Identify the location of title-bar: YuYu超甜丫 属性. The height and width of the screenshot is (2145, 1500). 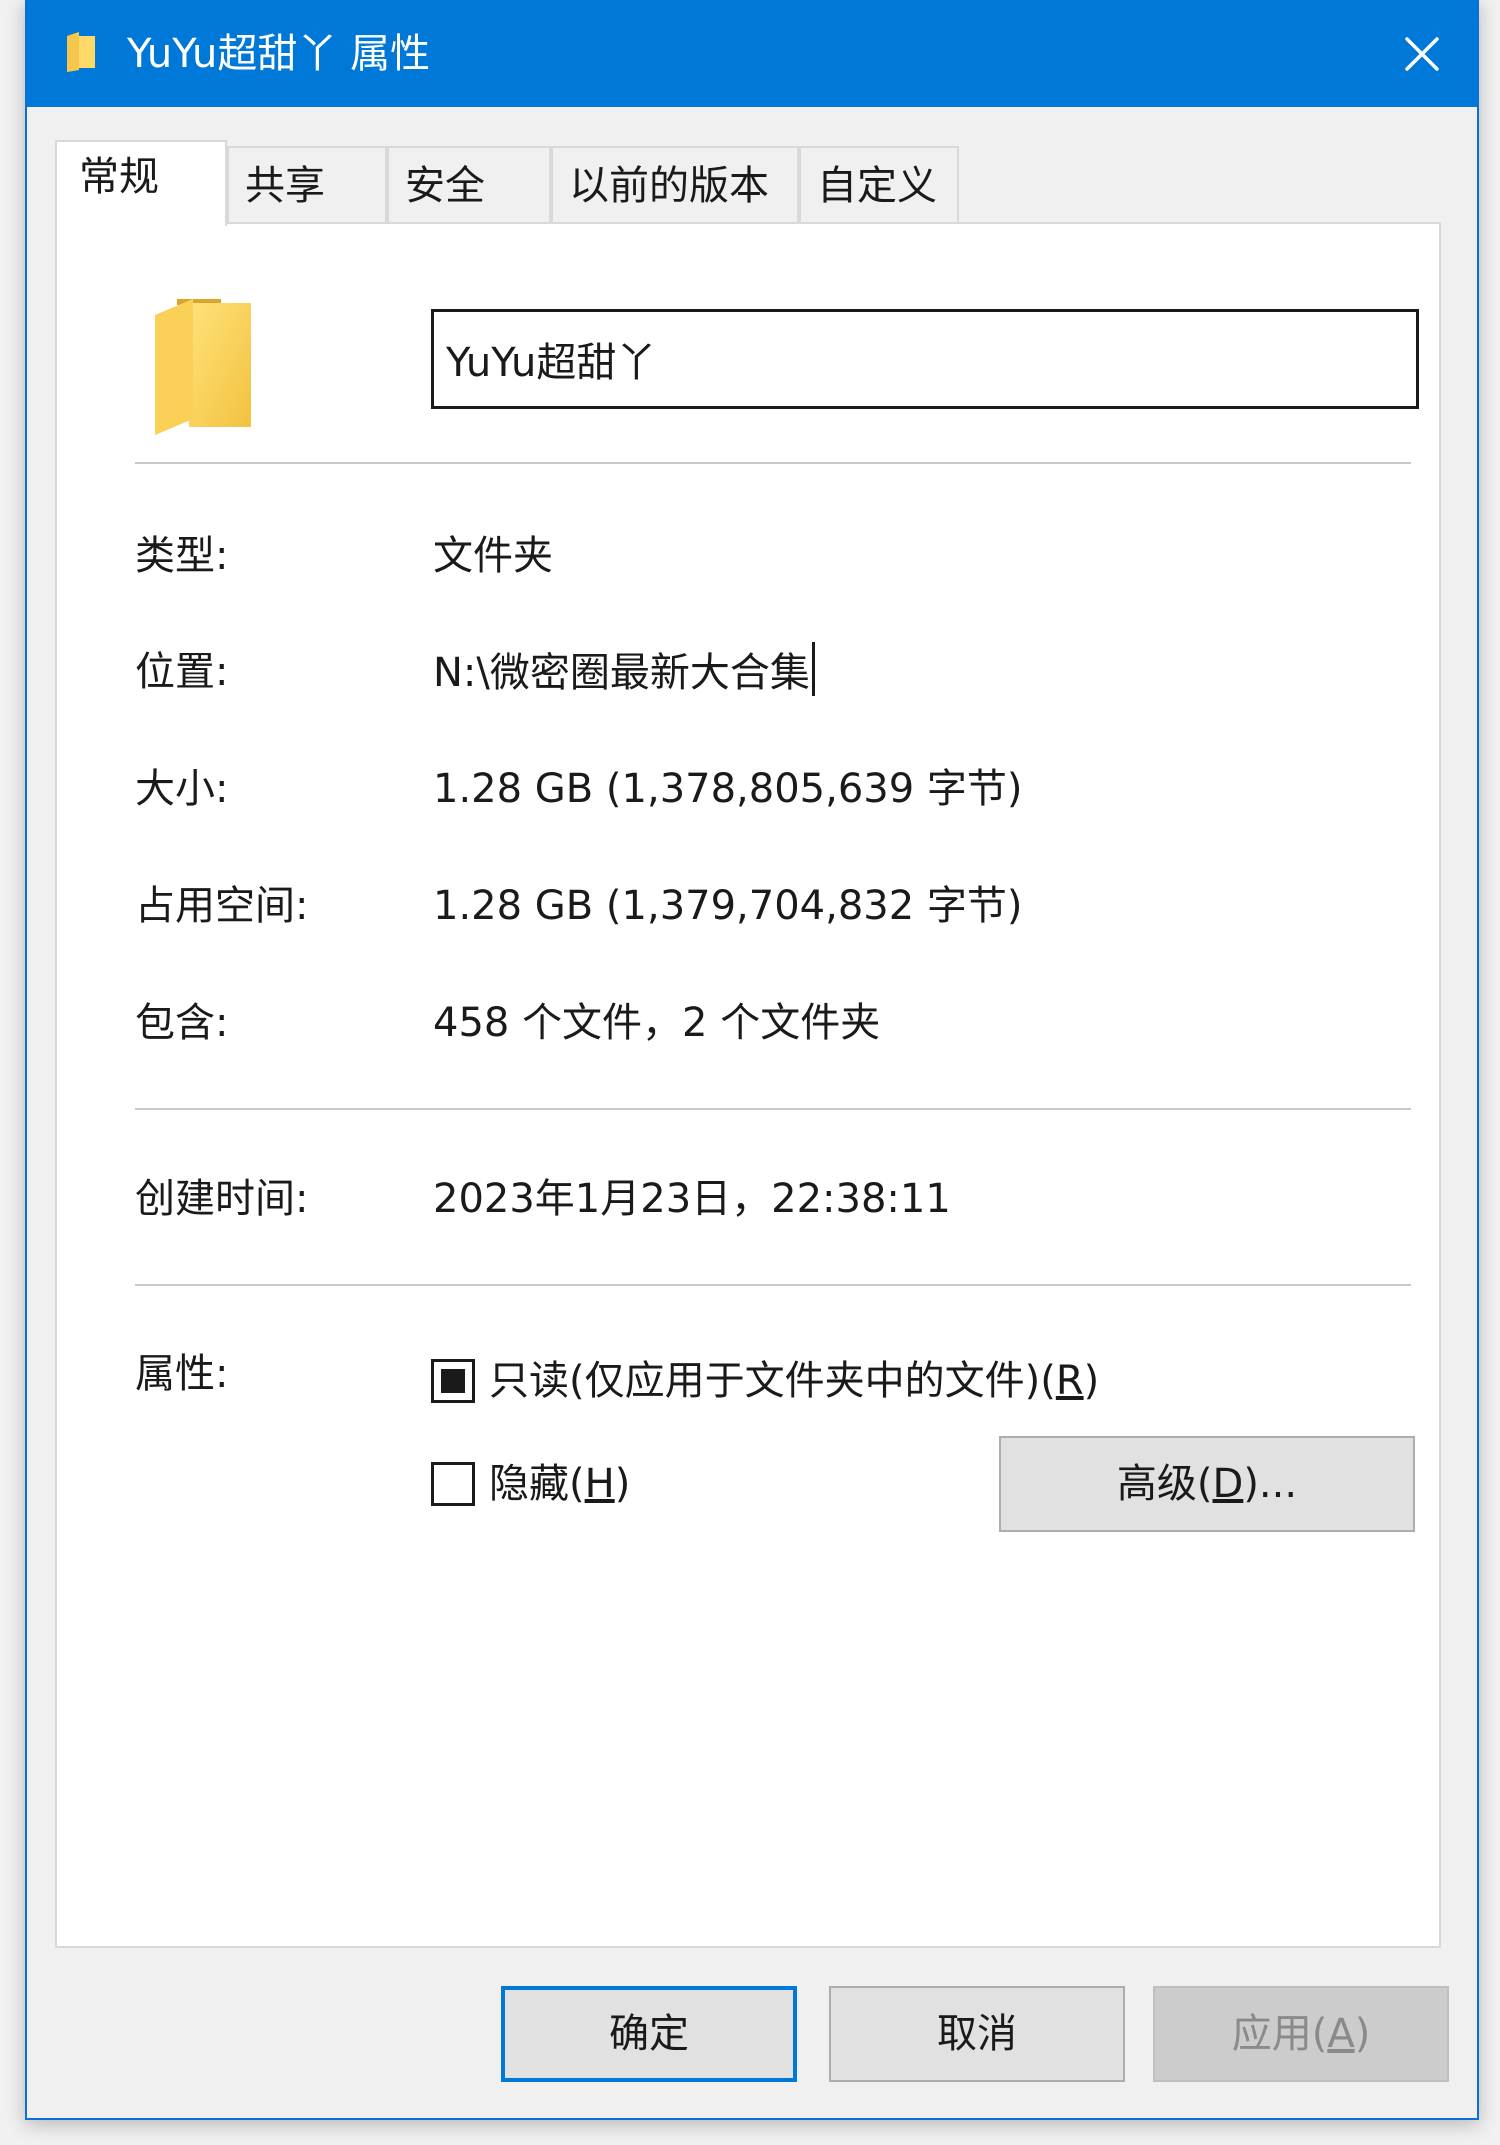
(752, 53).